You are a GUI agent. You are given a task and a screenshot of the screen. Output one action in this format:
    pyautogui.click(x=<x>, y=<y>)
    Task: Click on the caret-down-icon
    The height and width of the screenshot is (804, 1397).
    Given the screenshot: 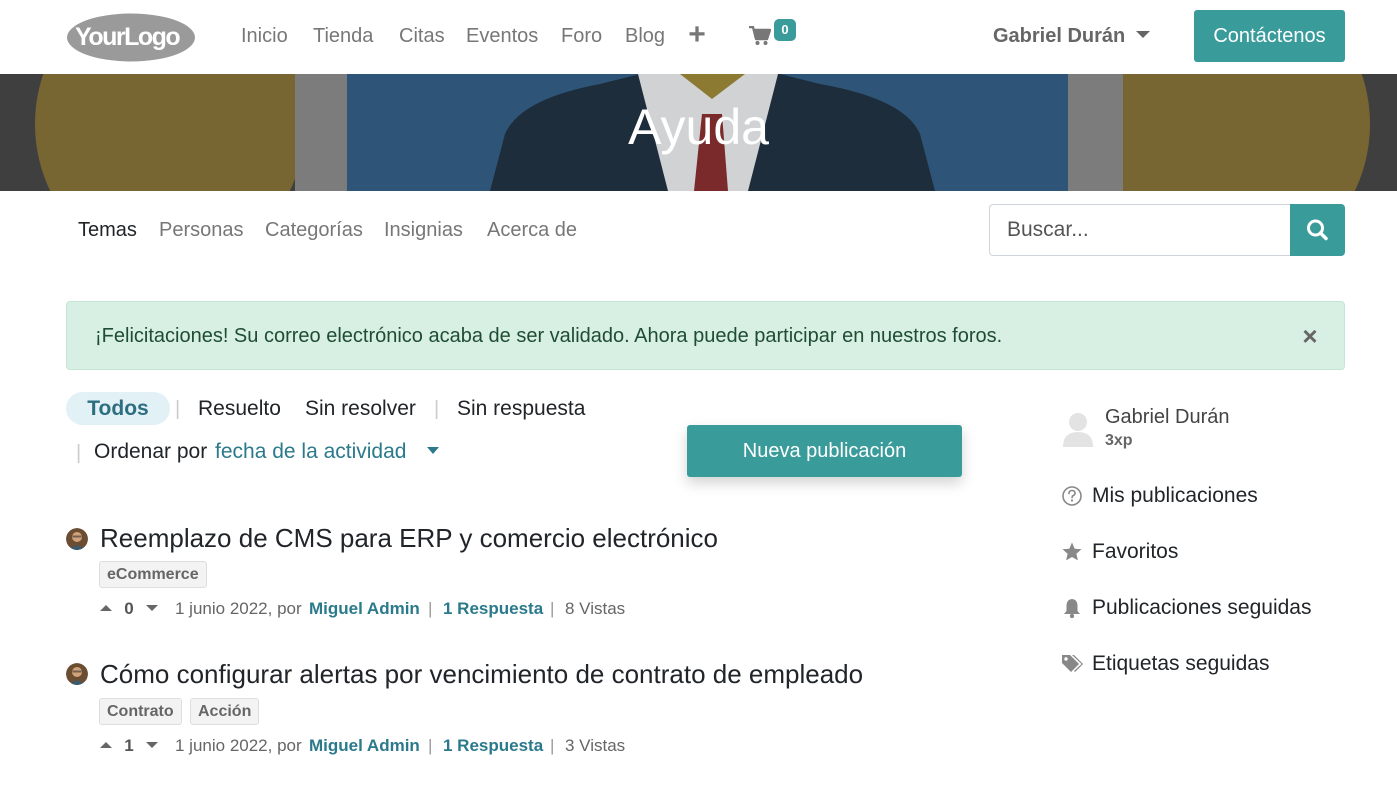 What is the action you would take?
    pyautogui.click(x=433, y=450)
    